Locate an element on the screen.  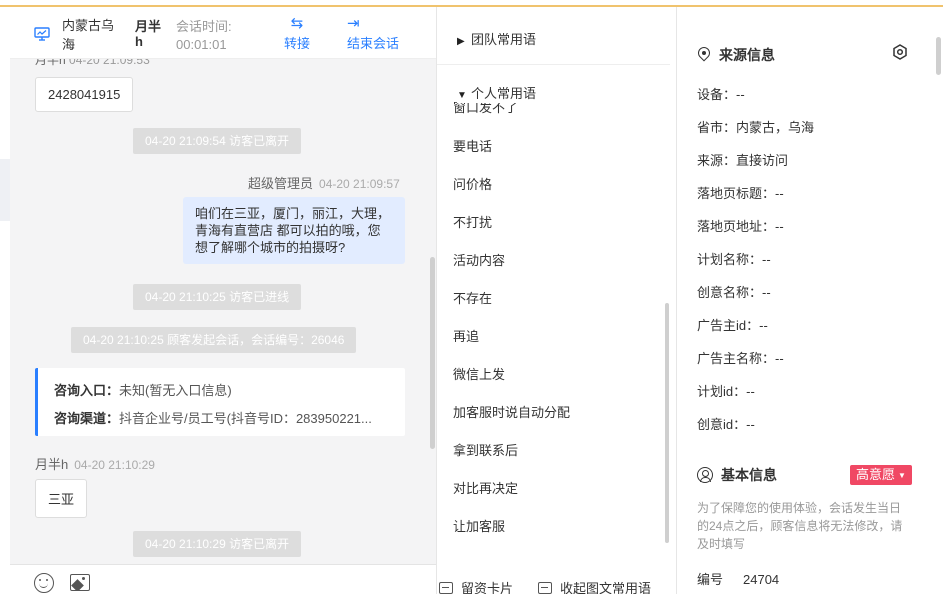
location-pin-icon is located at coordinates (704, 55).